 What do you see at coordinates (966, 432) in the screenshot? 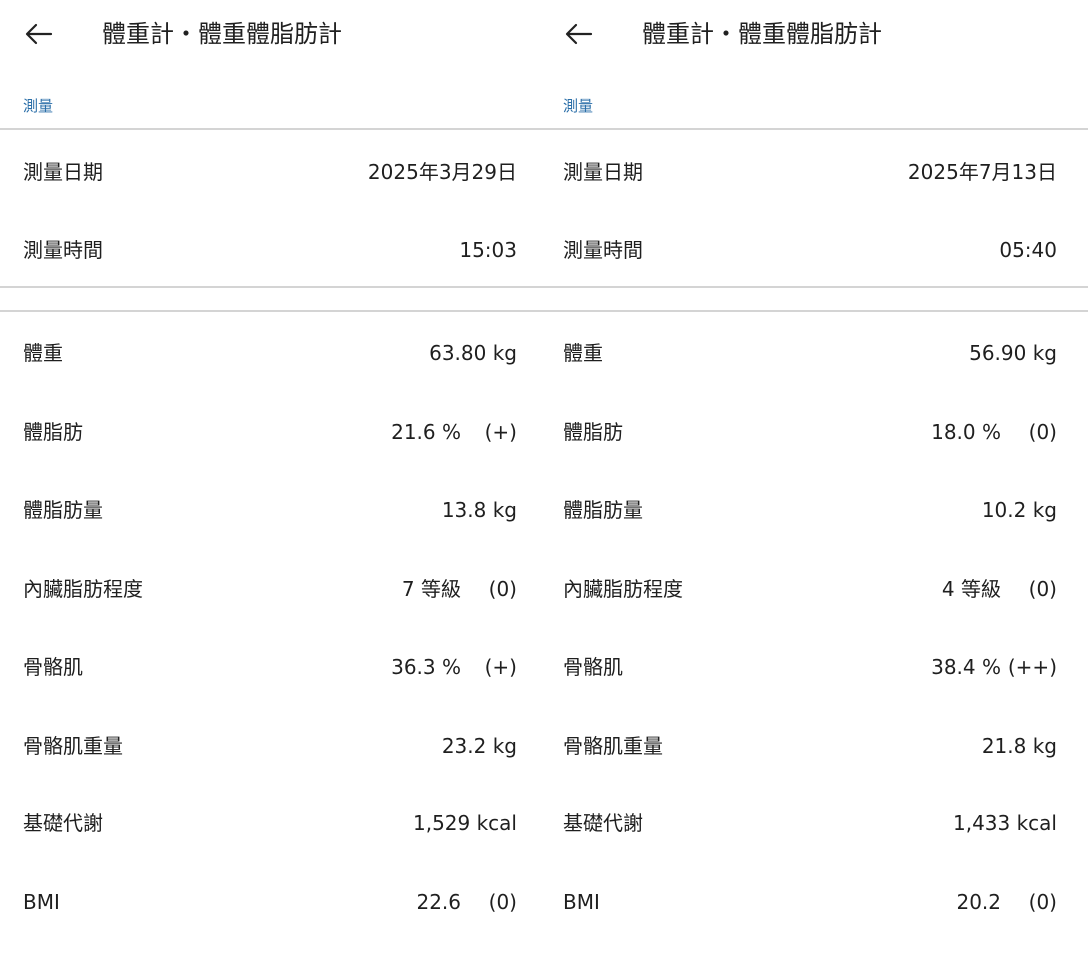
I see `row-value: 18.0 %` at bounding box center [966, 432].